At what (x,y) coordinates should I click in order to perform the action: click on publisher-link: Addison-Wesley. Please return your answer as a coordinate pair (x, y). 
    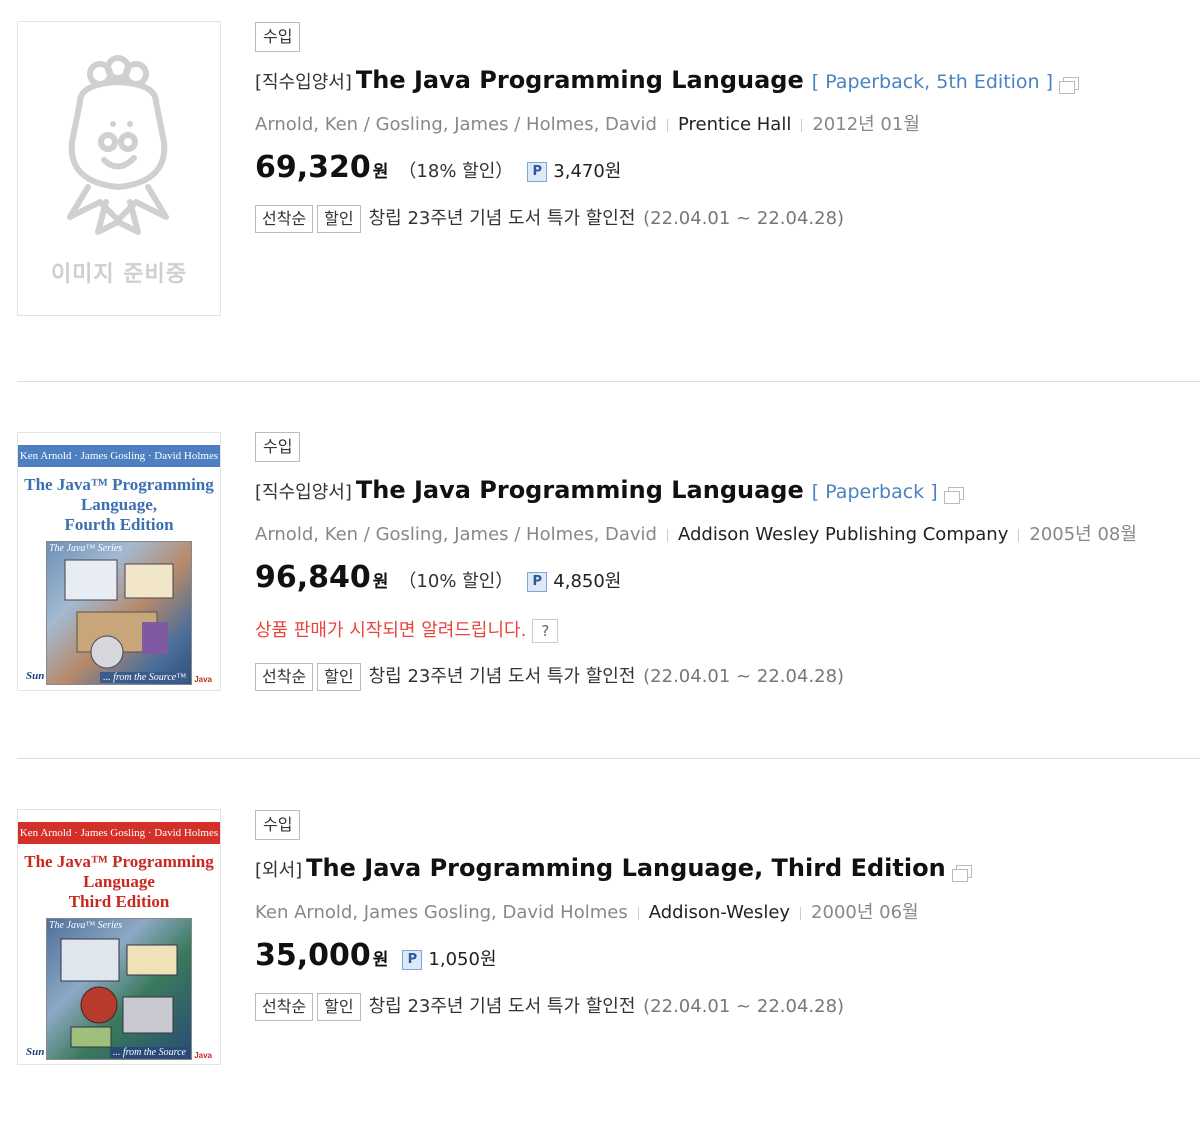
    Looking at the image, I should click on (719, 912).